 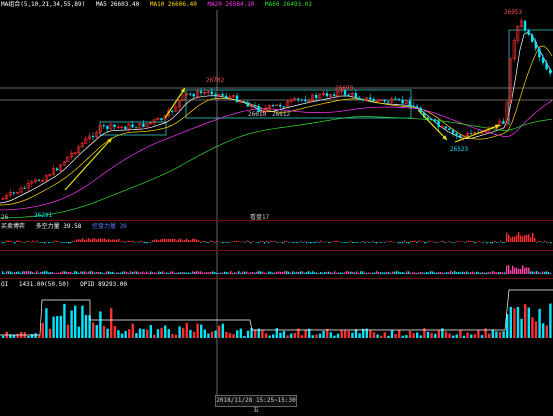 I want to click on indicator-name: MA组合(5,10,21,34,55,89), so click(x=43, y=4).